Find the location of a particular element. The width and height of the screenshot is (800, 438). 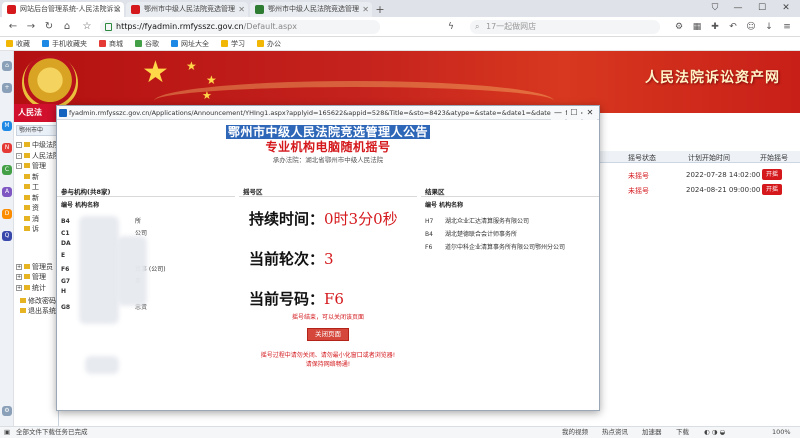

star-icon is located at coordinates (9, 43).